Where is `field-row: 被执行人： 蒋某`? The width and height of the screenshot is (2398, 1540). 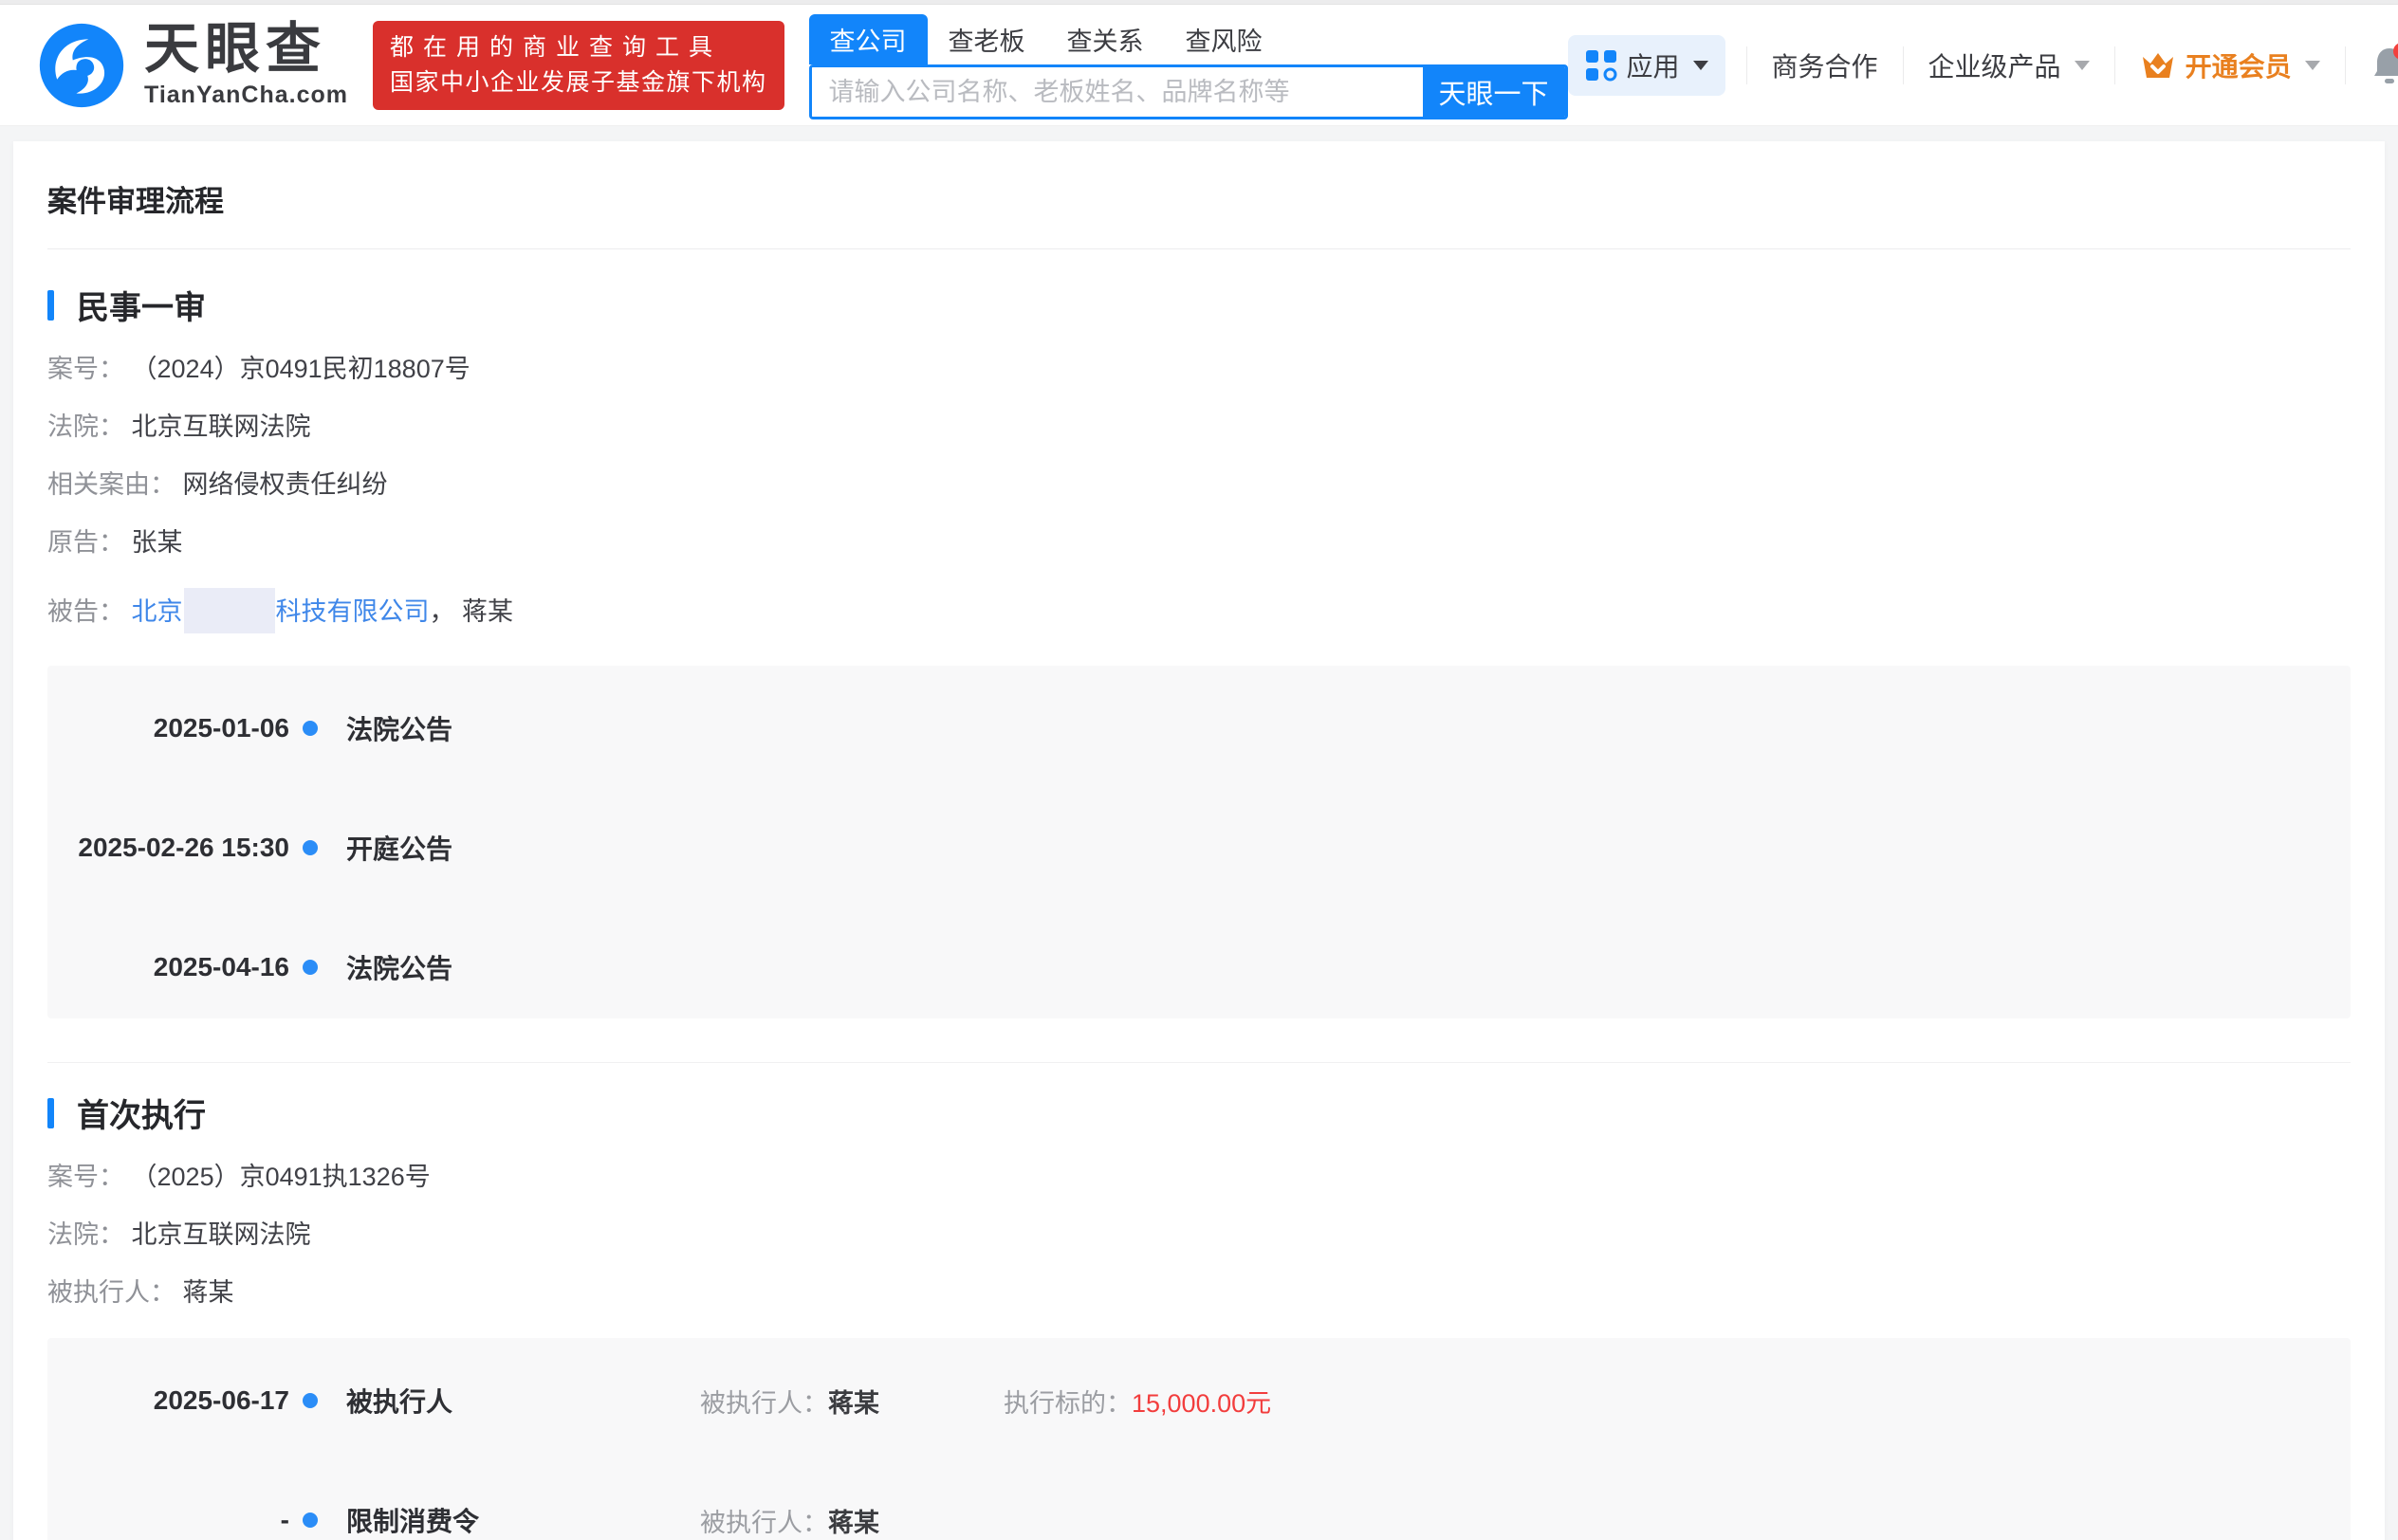
field-row: 被执行人： 蒋某 is located at coordinates (1199, 1293).